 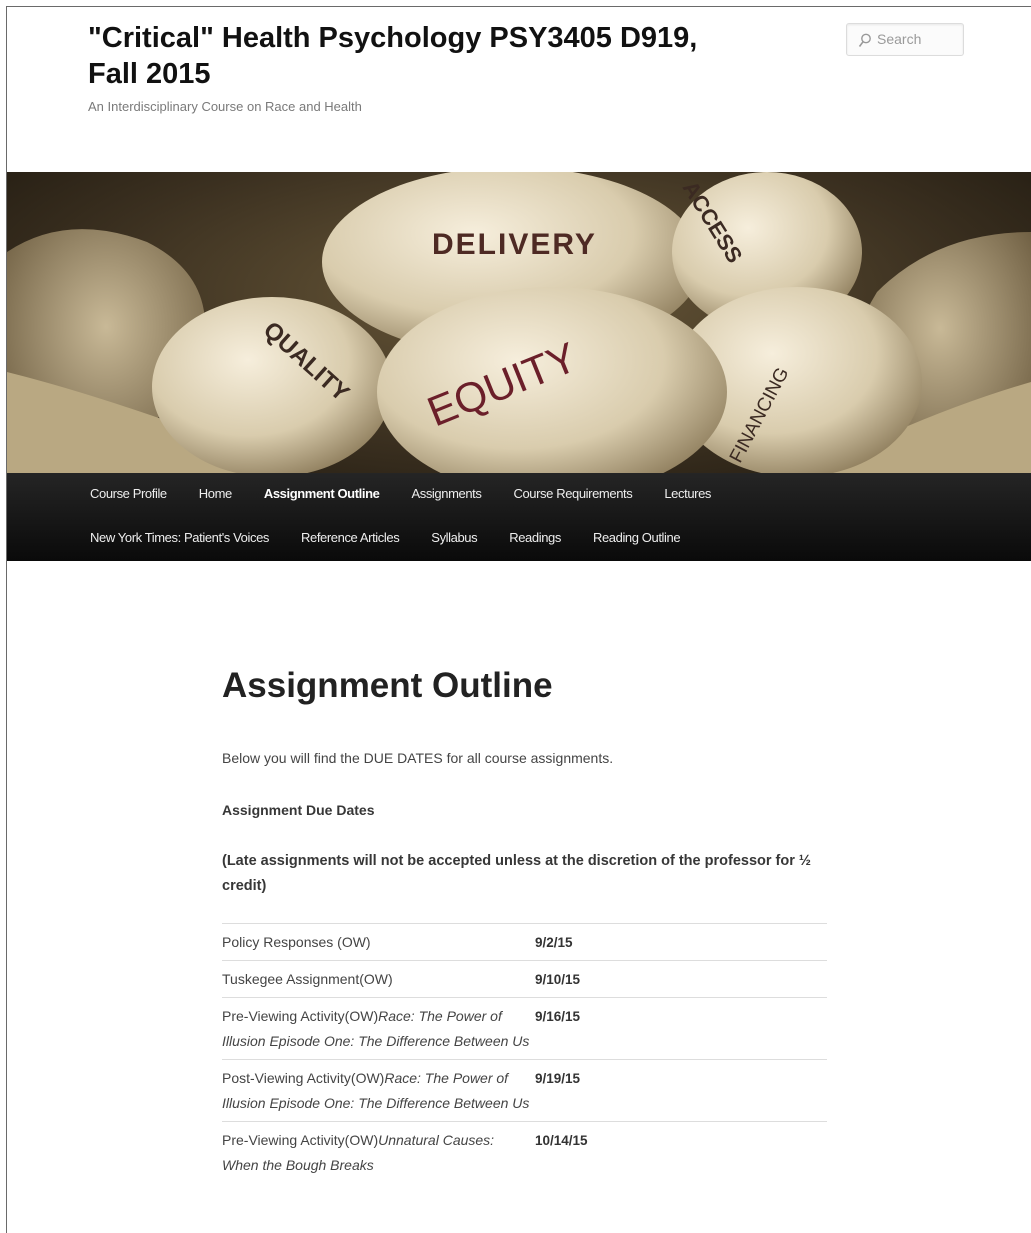 I want to click on assignment-due-date: 9/16/15, so click(x=681, y=1028).